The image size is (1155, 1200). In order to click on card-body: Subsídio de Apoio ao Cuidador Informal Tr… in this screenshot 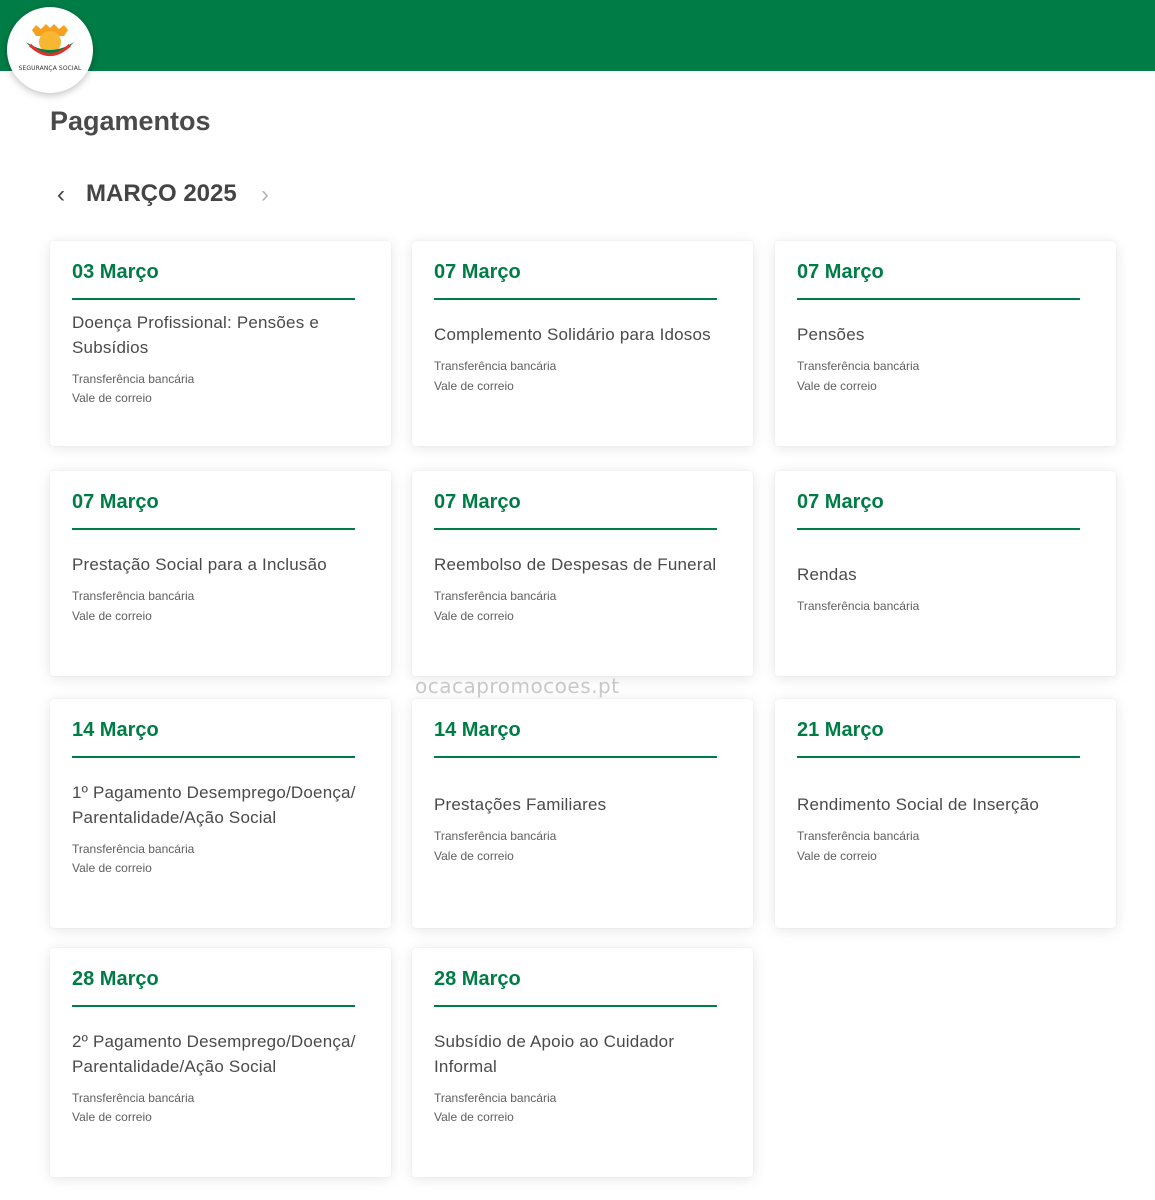, I will do `click(579, 1078)`.